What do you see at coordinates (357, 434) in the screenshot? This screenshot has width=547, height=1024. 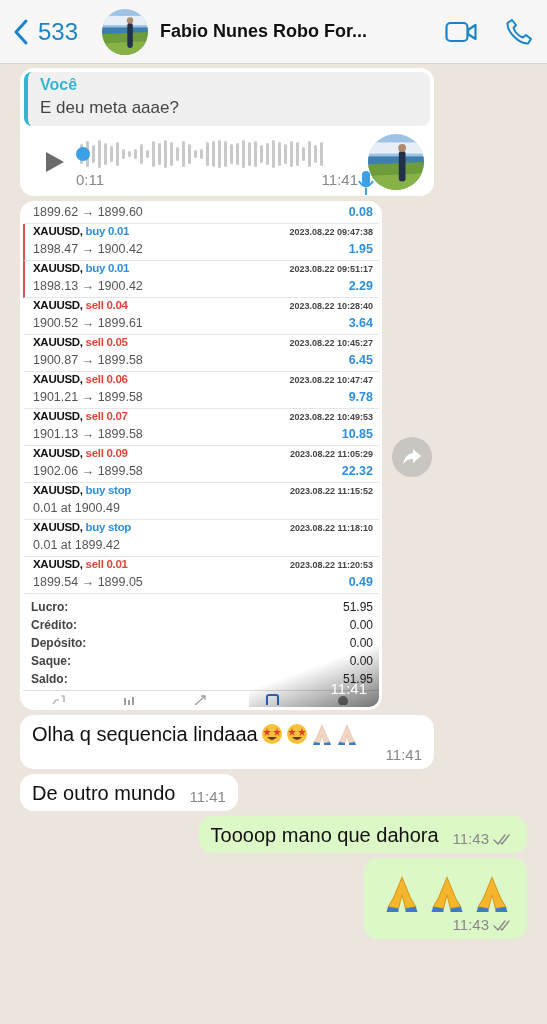 I see `trade-profit: 10.85` at bounding box center [357, 434].